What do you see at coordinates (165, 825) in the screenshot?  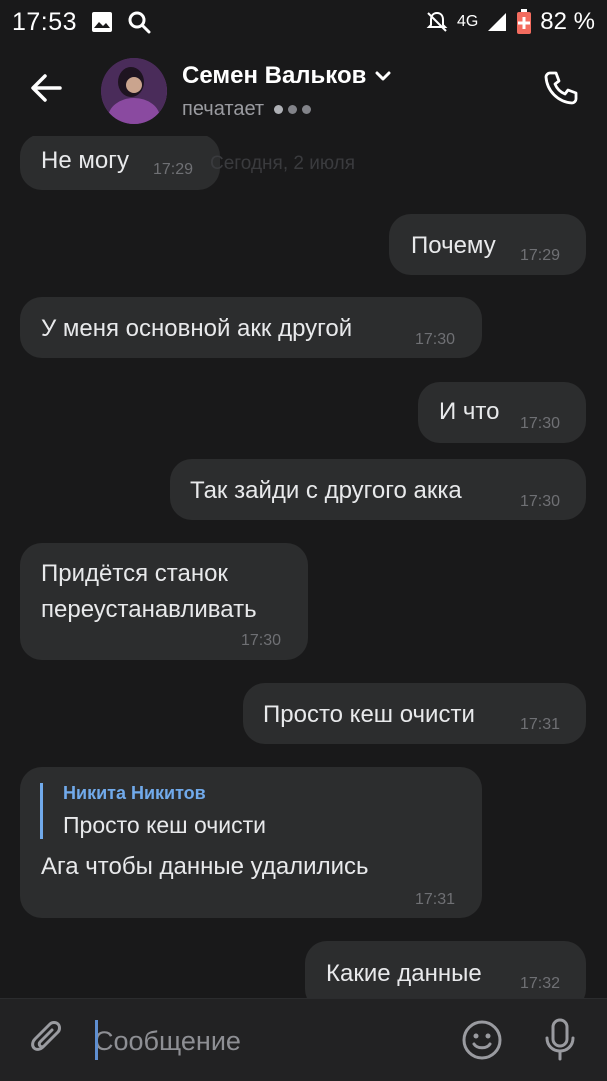 I see `reply-text: Просто кеш очисти` at bounding box center [165, 825].